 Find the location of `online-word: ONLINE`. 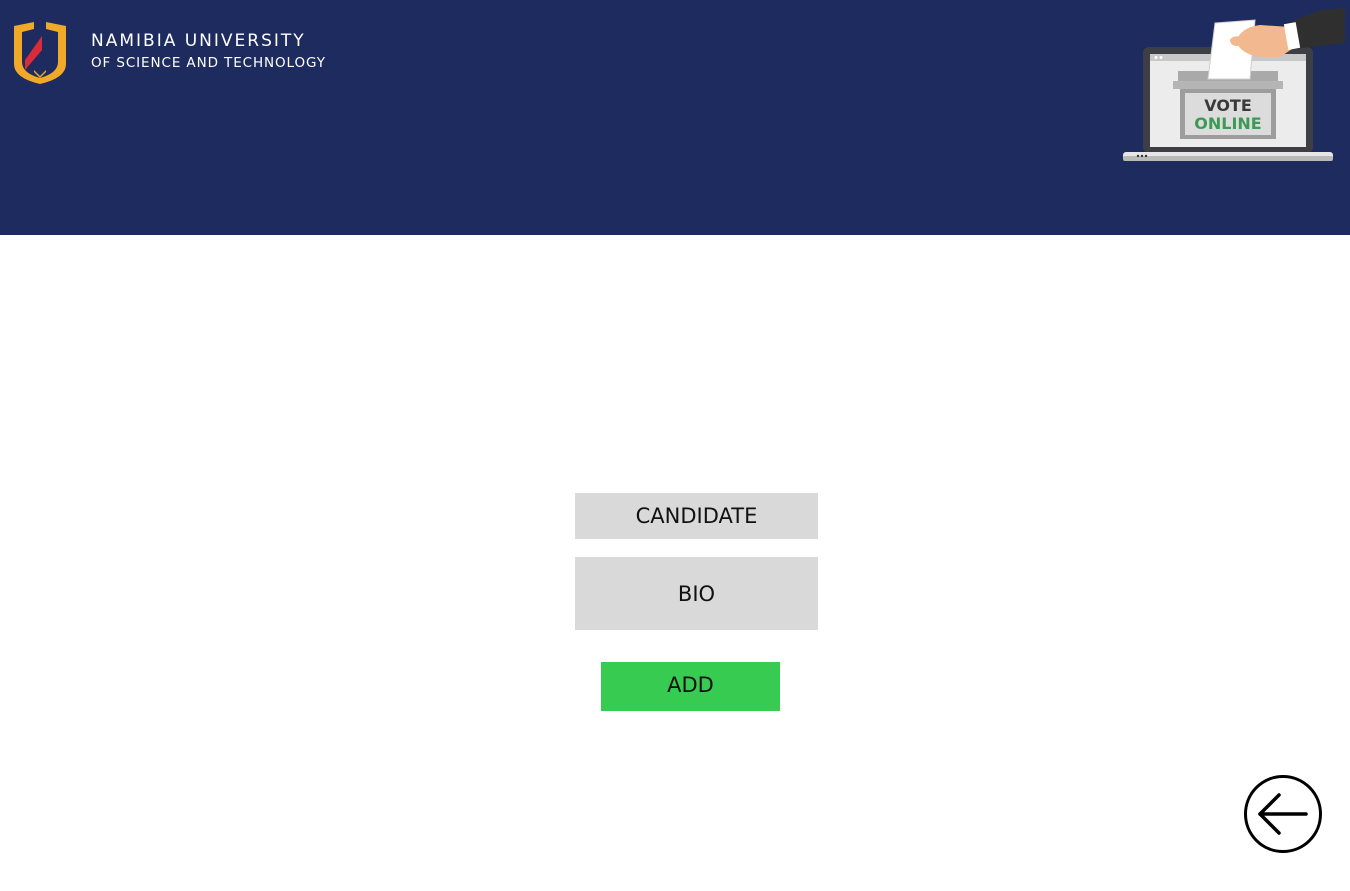

online-word: ONLINE is located at coordinates (1227, 123).